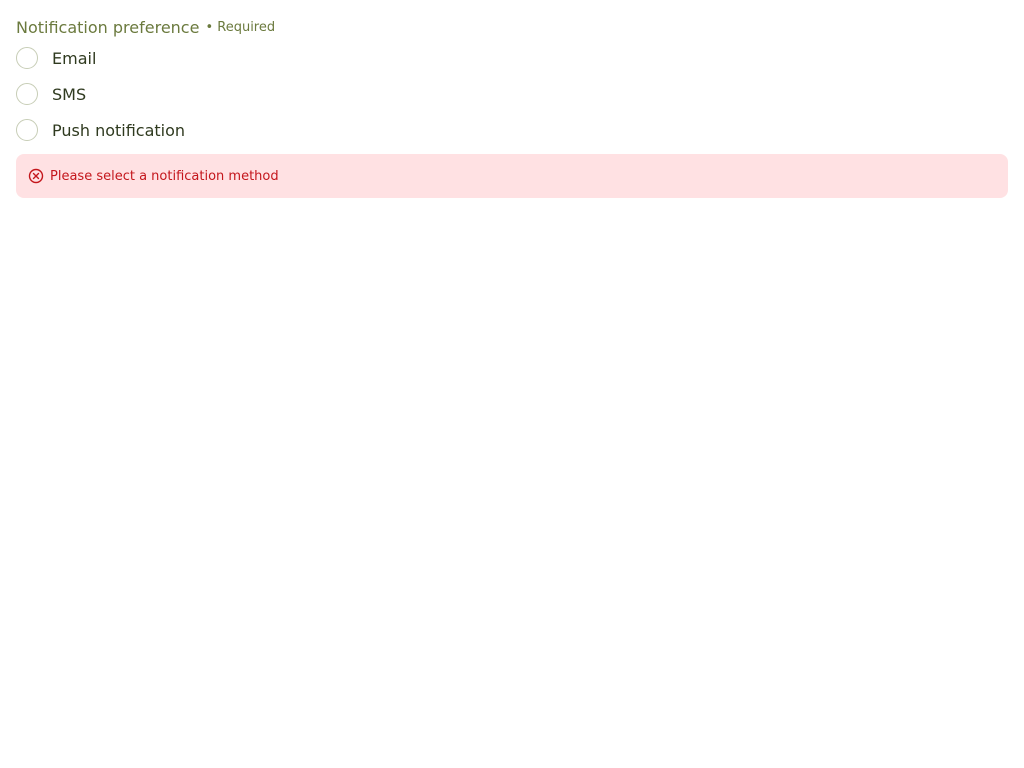 This screenshot has width=1024, height=768. I want to click on radio-option-push: Push notification, so click(512, 130).